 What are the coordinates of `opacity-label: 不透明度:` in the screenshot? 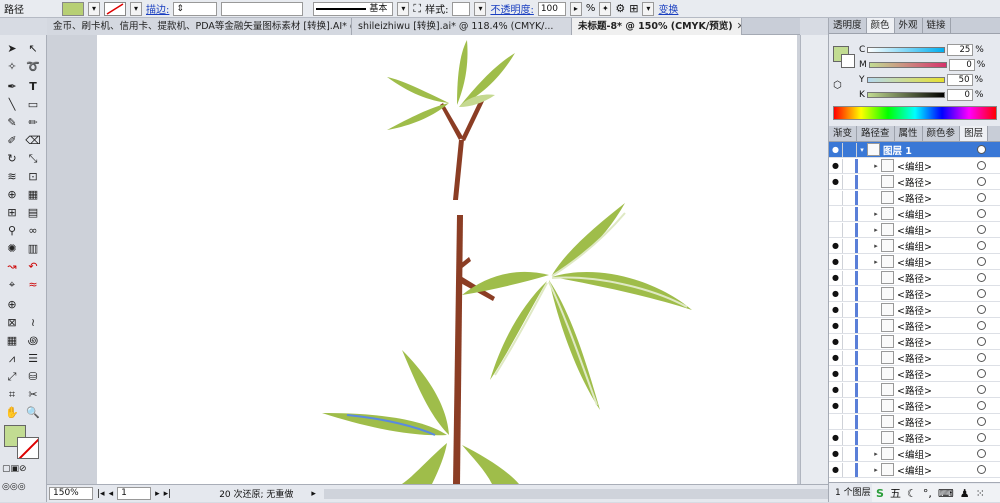 It's located at (511, 8).